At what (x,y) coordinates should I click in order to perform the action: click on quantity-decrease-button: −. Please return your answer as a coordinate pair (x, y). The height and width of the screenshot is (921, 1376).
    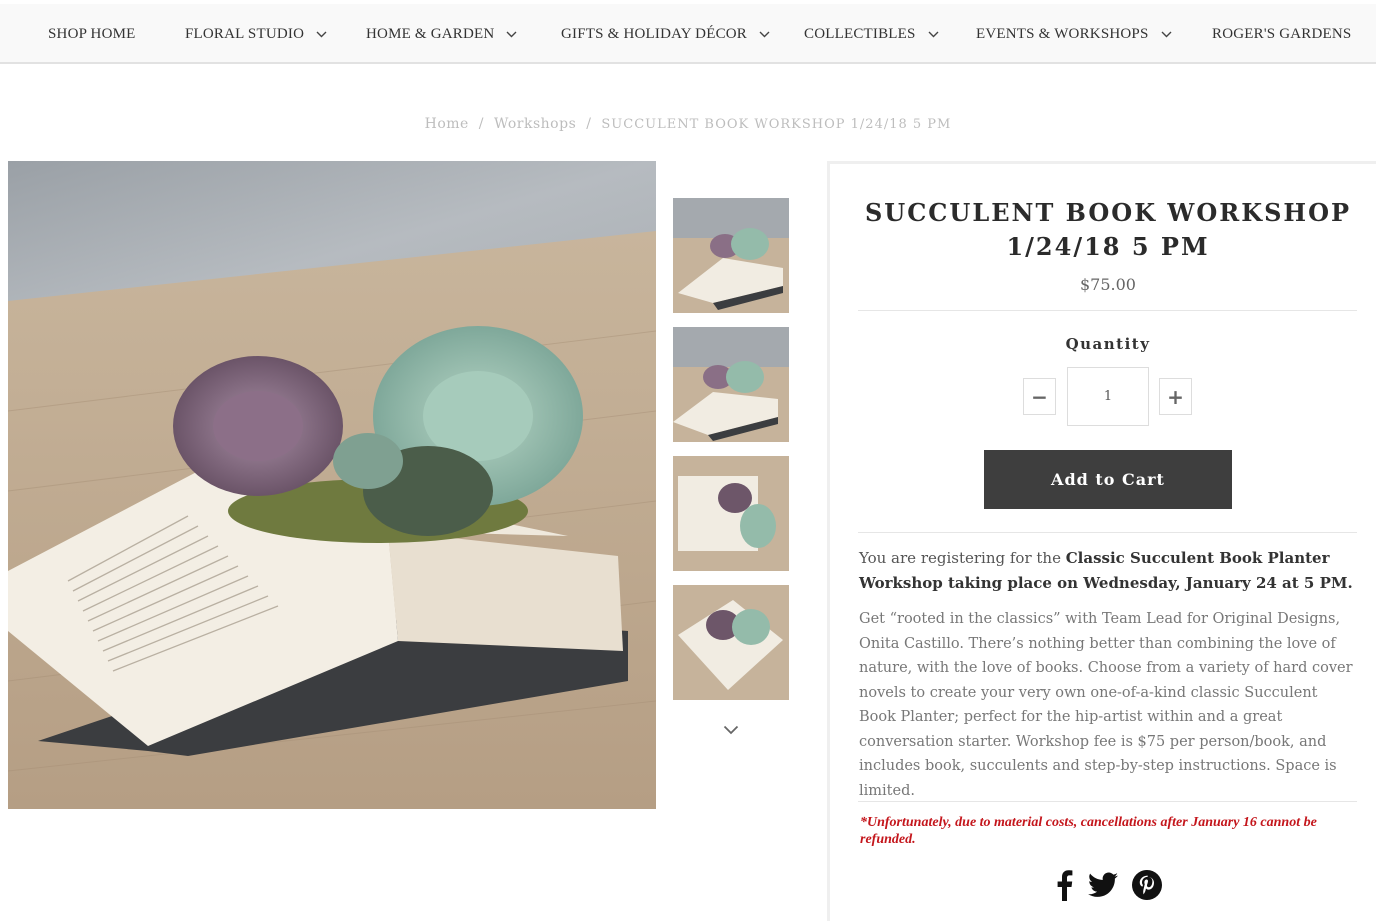
    Looking at the image, I should click on (1039, 396).